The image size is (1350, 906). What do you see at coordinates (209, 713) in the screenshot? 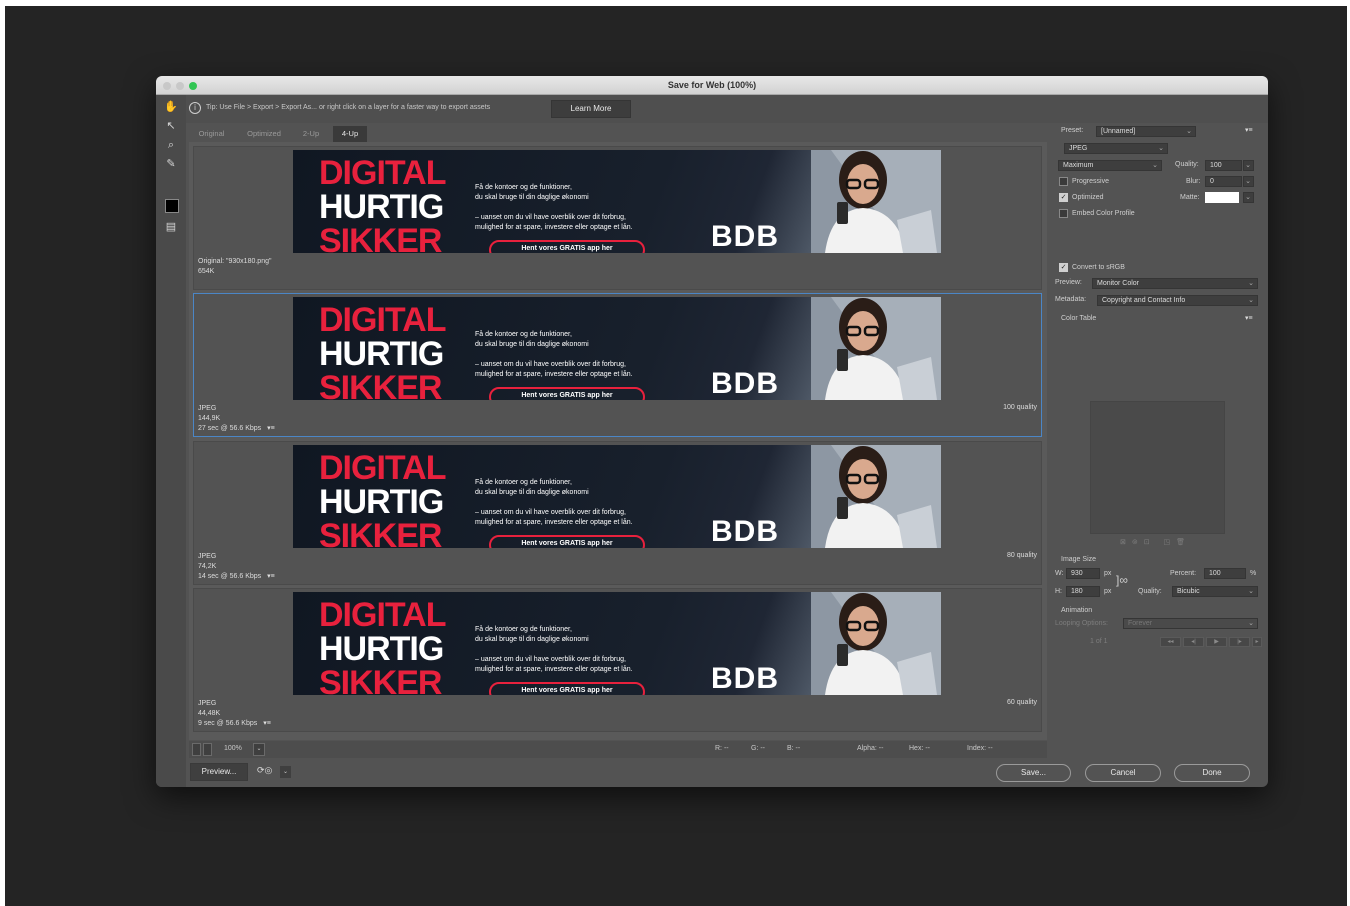
I see `pane-file-size: 44,48K` at bounding box center [209, 713].